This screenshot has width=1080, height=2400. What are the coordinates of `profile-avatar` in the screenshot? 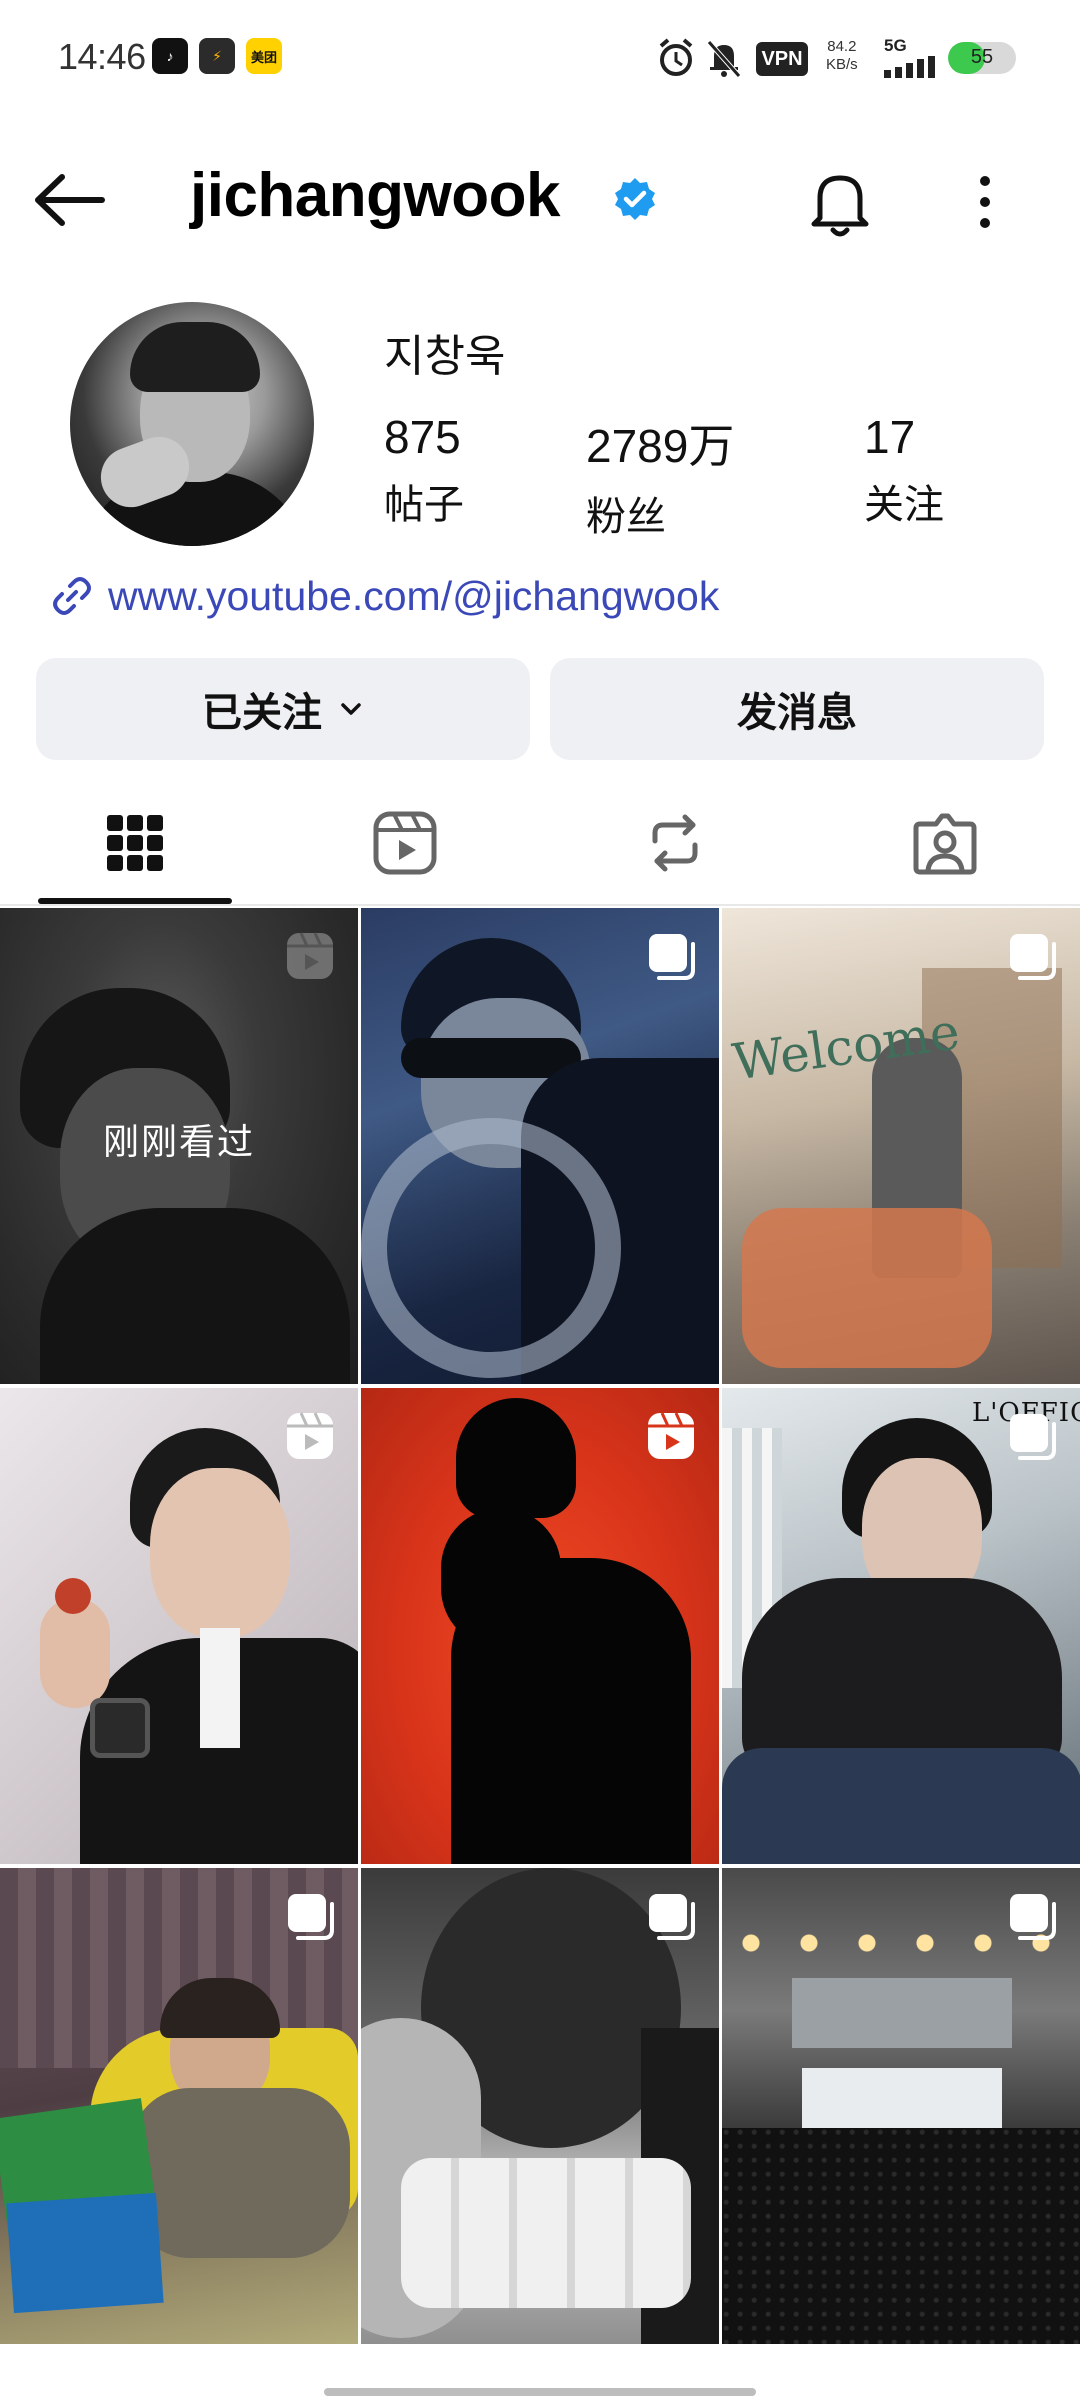 It's located at (192, 424).